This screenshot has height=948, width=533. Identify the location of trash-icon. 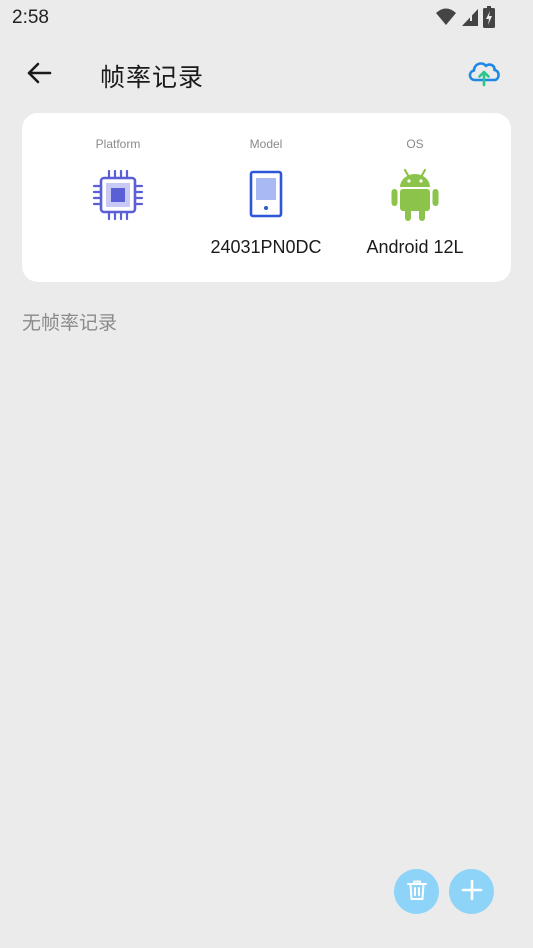
(417, 892).